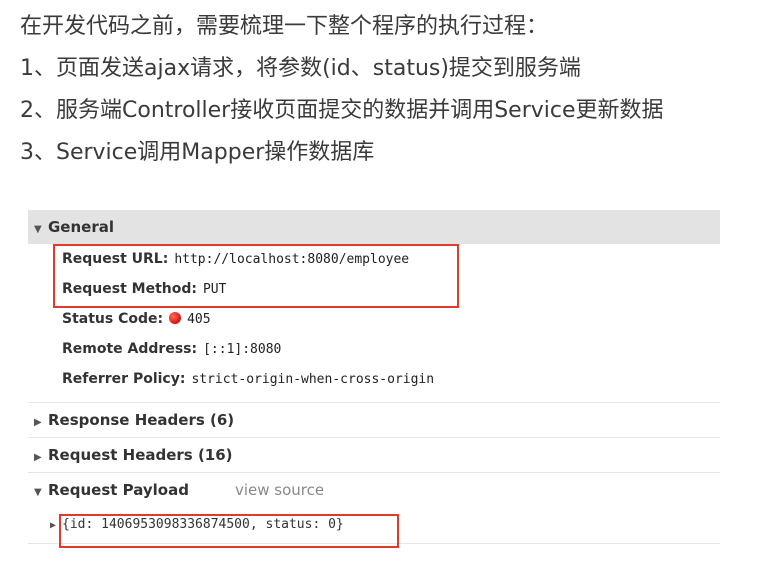 Image resolution: width=777 pixels, height=576 pixels. Describe the element at coordinates (374, 227) in the screenshot. I see `general-section-header: ▼ General` at that location.